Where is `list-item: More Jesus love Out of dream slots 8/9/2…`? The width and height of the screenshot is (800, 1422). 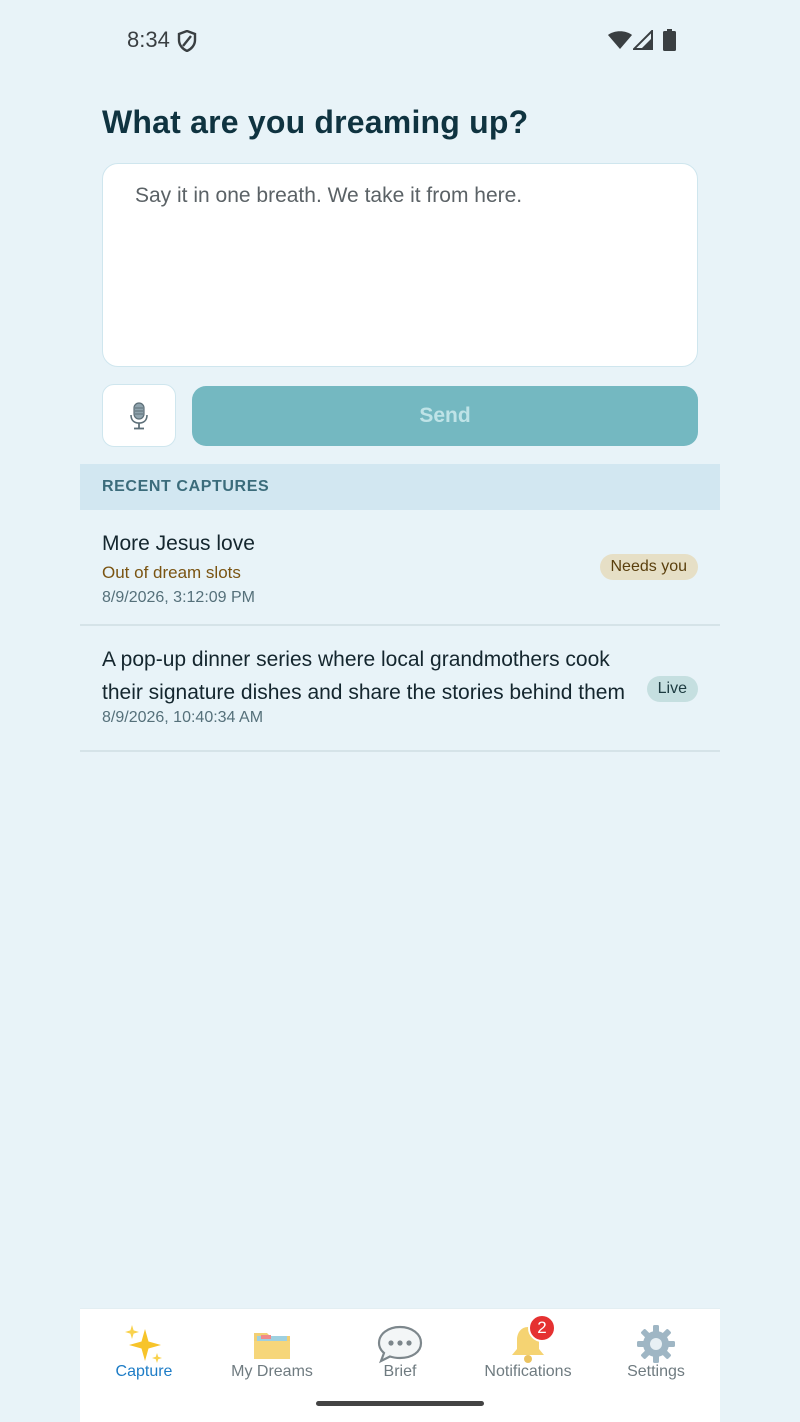 list-item: More Jesus love Out of dream slots 8/9/2… is located at coordinates (400, 568).